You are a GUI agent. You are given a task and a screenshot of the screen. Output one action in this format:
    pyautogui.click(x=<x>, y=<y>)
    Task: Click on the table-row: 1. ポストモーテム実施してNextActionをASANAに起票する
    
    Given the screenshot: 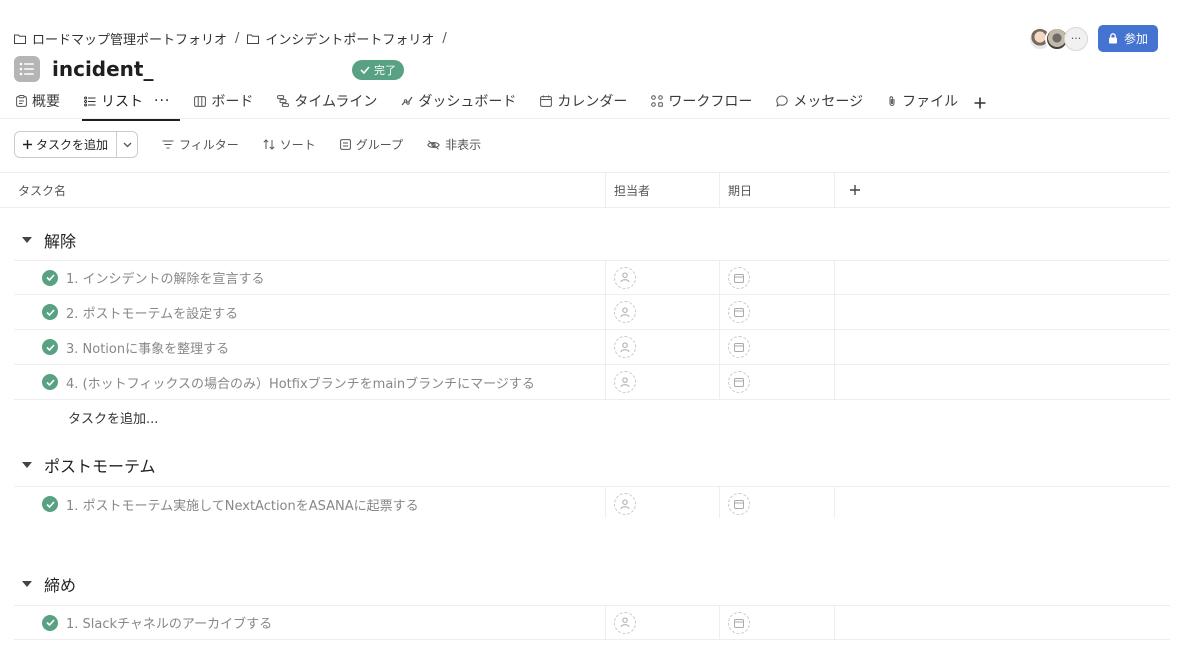 What is the action you would take?
    pyautogui.click(x=592, y=503)
    